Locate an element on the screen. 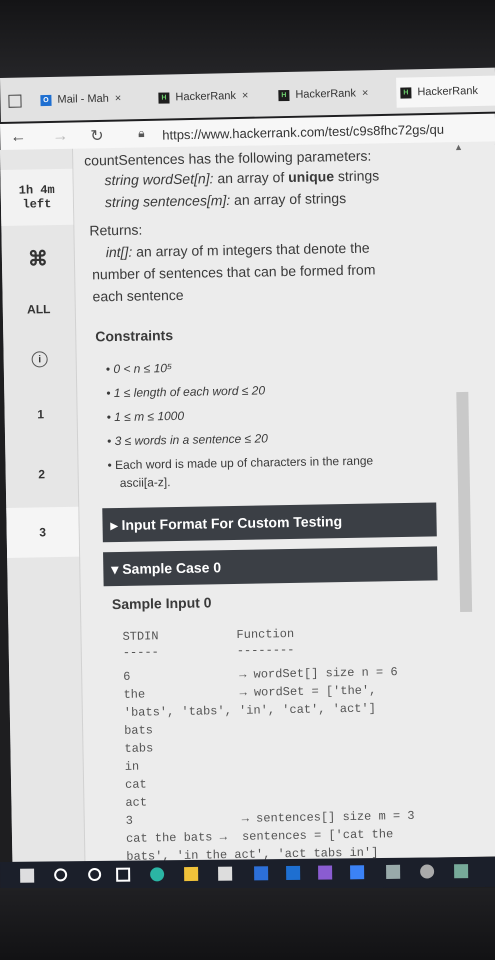 This screenshot has width=495, height=960. cortana-icon is located at coordinates (95, 874).